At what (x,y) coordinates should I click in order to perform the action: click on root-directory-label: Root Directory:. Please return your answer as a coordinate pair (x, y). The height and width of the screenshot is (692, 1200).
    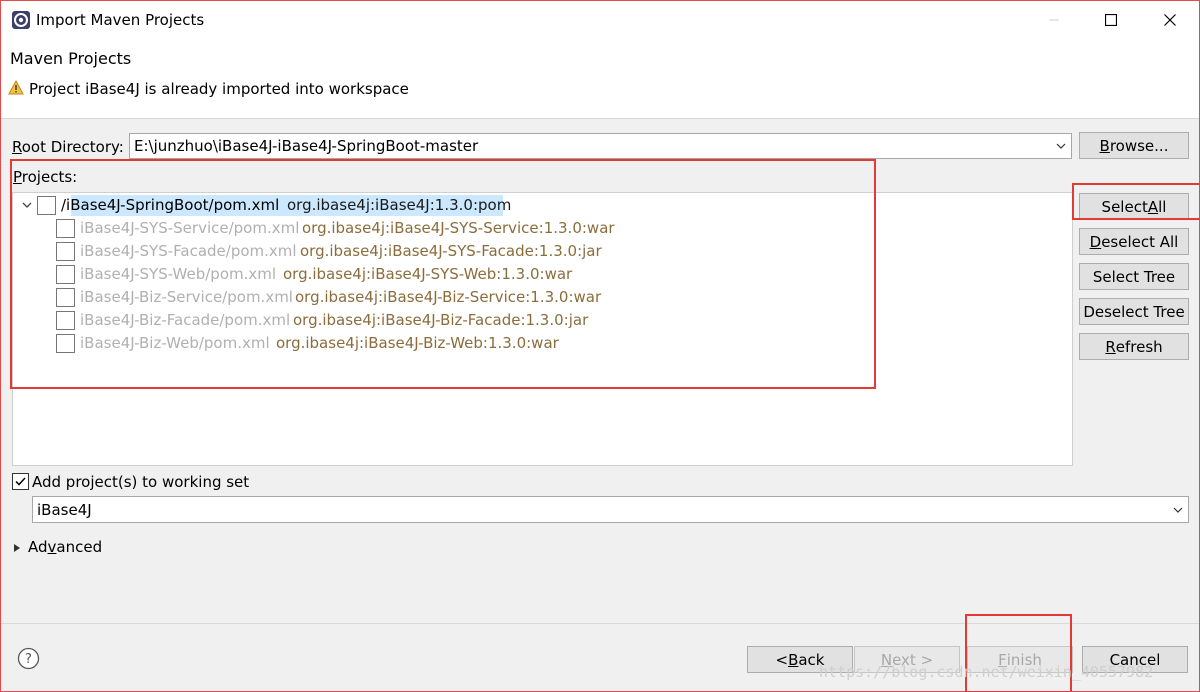
    Looking at the image, I should click on (68, 147).